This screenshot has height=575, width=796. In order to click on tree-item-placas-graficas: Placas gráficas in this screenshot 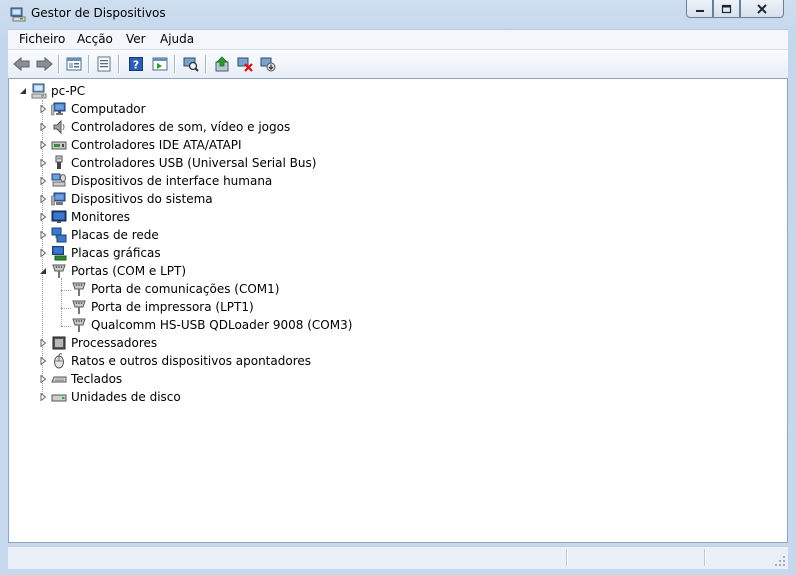, I will do `click(99, 253)`.